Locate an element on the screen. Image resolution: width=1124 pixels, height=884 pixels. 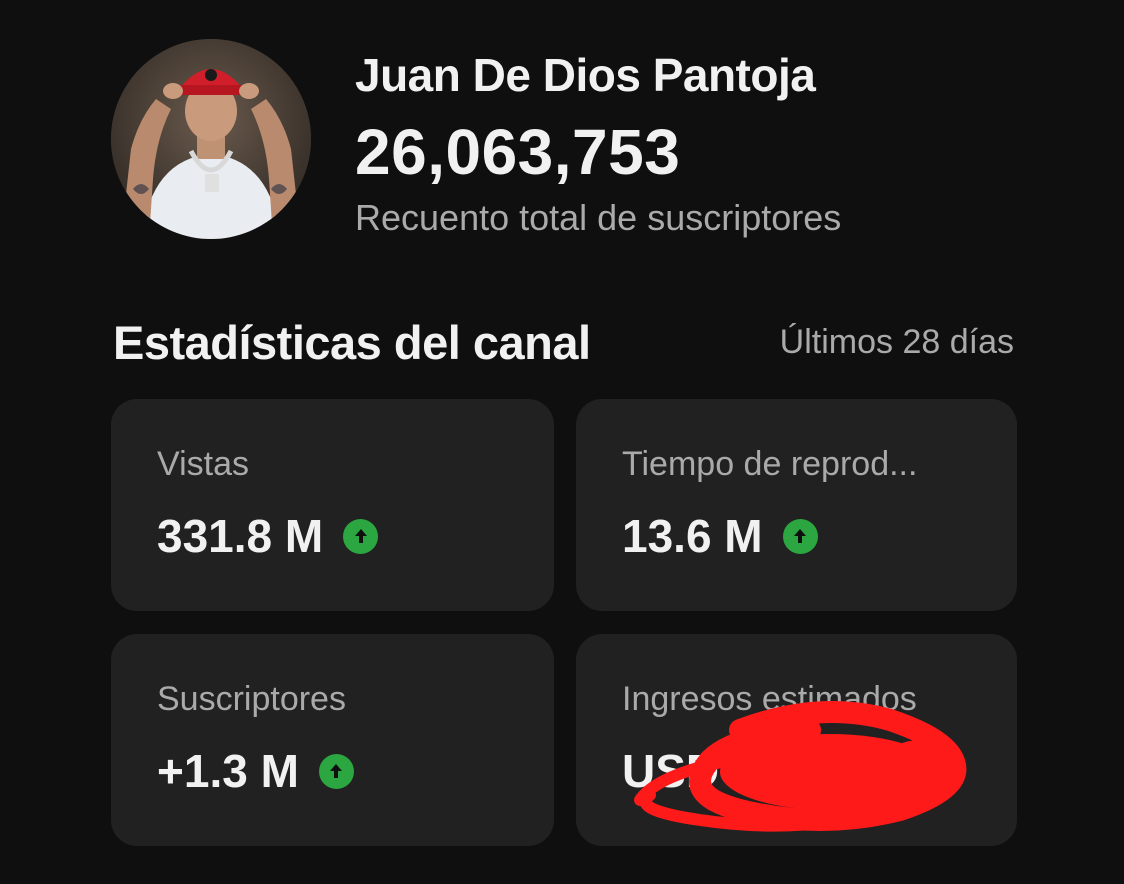
stat-card-value: 13.6 M is located at coordinates (692, 536).